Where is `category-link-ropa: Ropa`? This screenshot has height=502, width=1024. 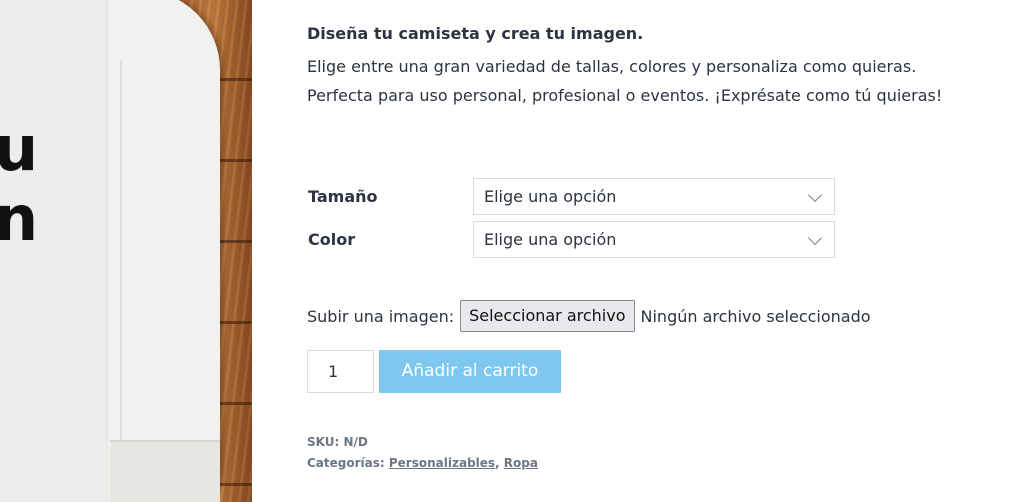
category-link-ropa: Ropa is located at coordinates (521, 463).